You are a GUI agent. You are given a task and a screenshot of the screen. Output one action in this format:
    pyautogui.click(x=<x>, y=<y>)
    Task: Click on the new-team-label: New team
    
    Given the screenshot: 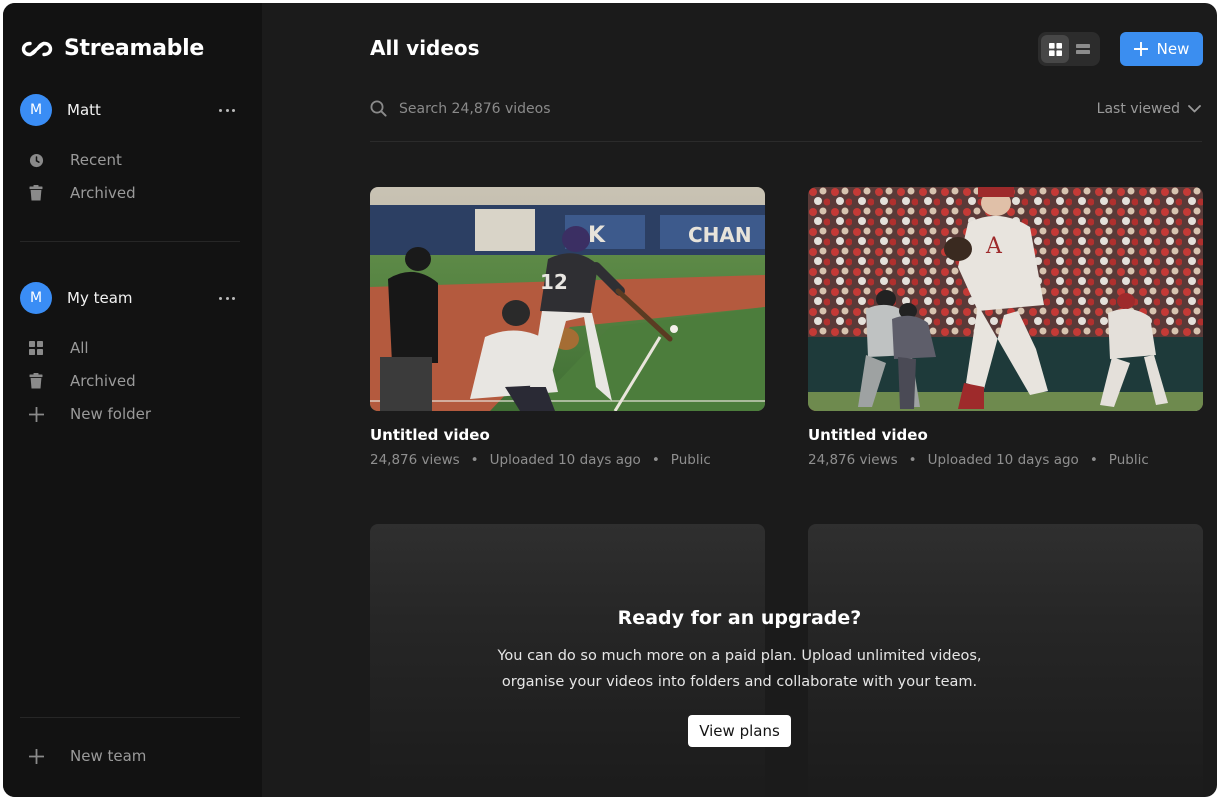 What is the action you would take?
    pyautogui.click(x=108, y=756)
    